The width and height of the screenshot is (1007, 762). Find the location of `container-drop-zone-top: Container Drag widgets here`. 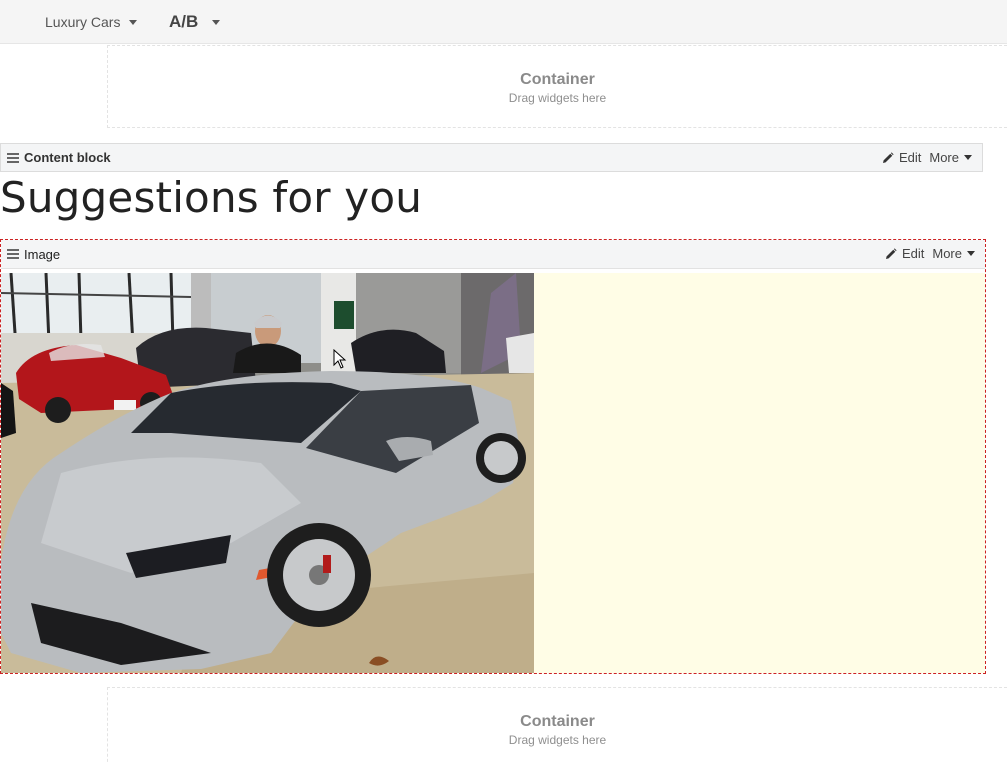

container-drop-zone-top: Container Drag widgets here is located at coordinates (557, 86).